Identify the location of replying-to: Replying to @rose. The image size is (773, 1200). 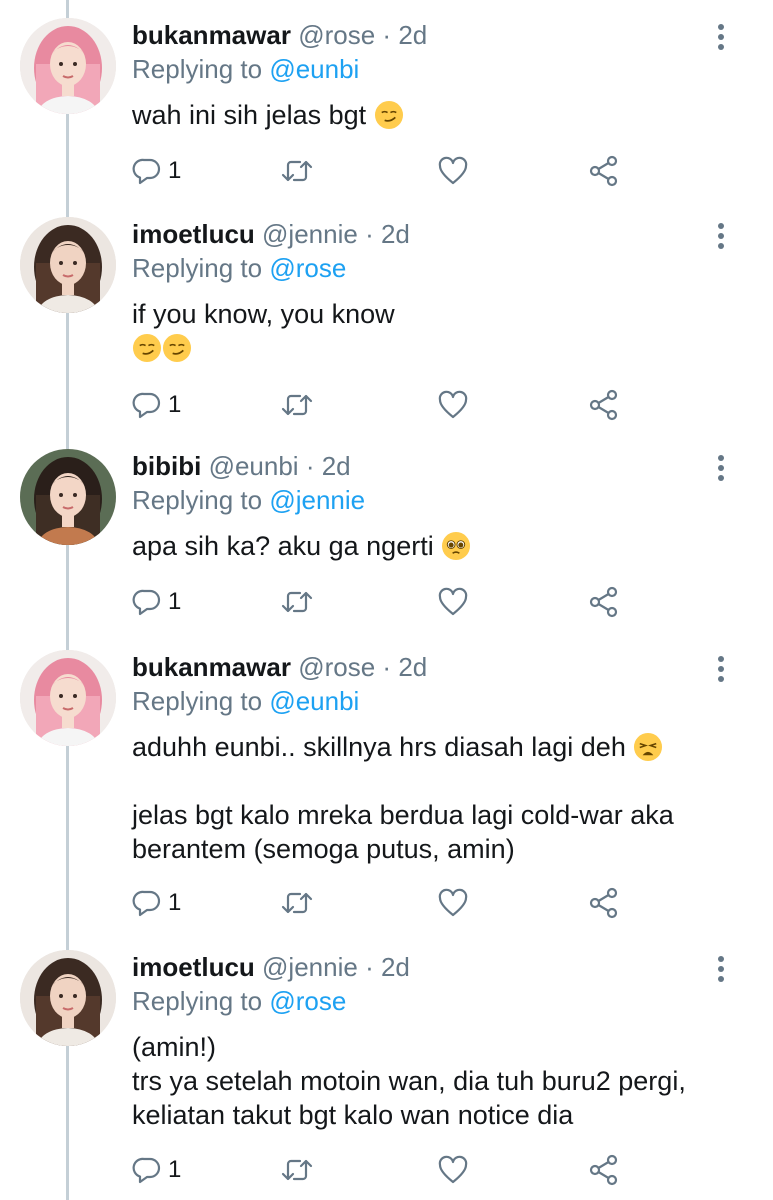
(239, 1001).